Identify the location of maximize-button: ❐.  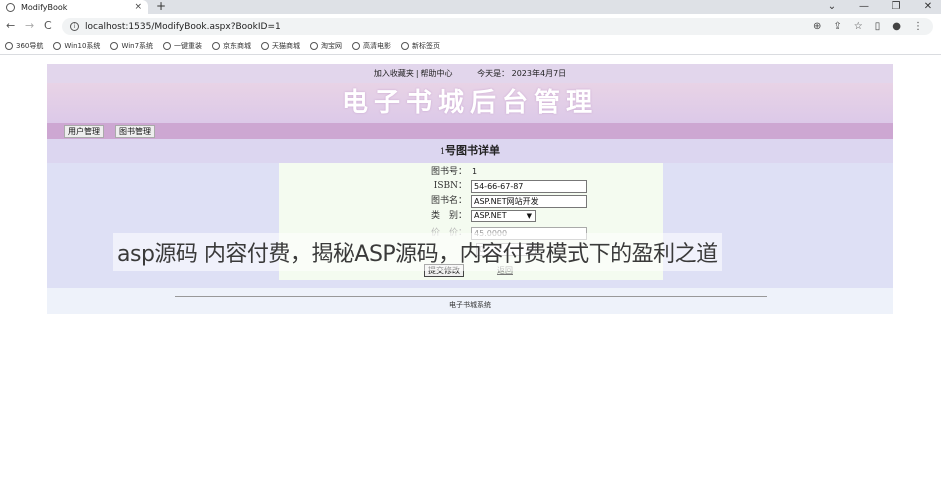
(896, 6).